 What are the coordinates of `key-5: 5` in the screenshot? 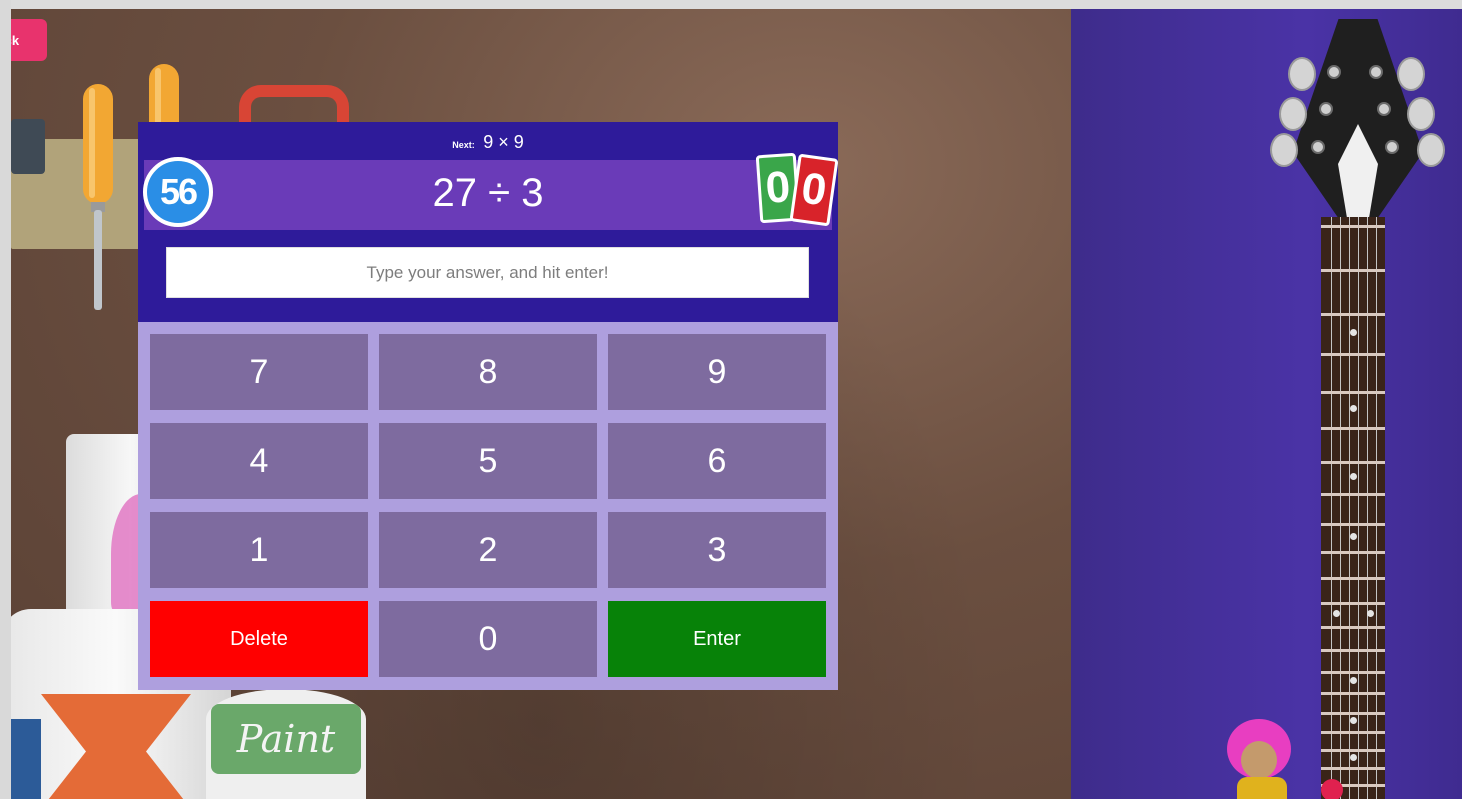 It's located at (488, 461).